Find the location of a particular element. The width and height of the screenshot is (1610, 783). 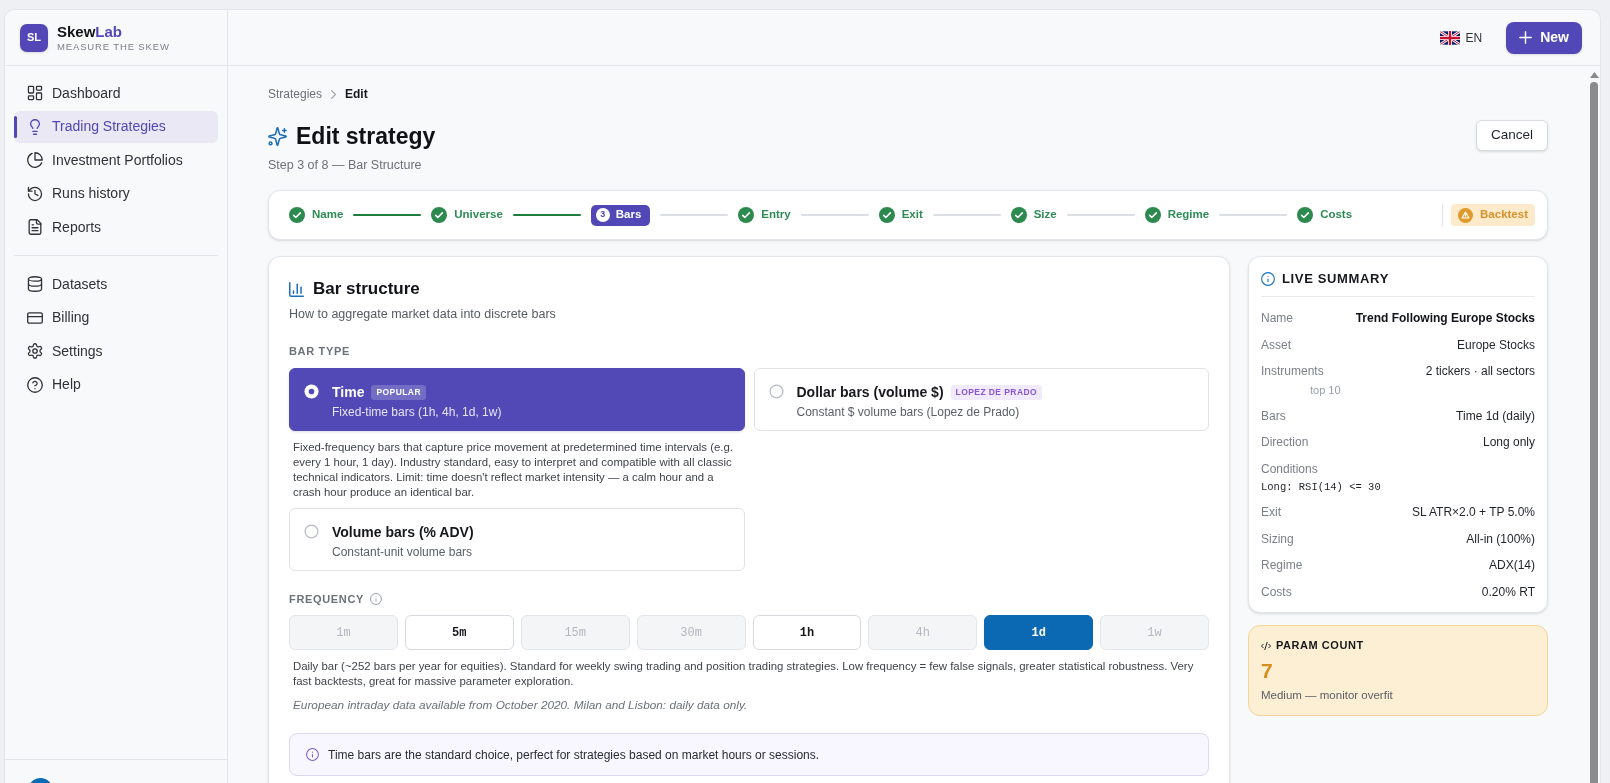

bar-chart-icon is located at coordinates (296, 289).